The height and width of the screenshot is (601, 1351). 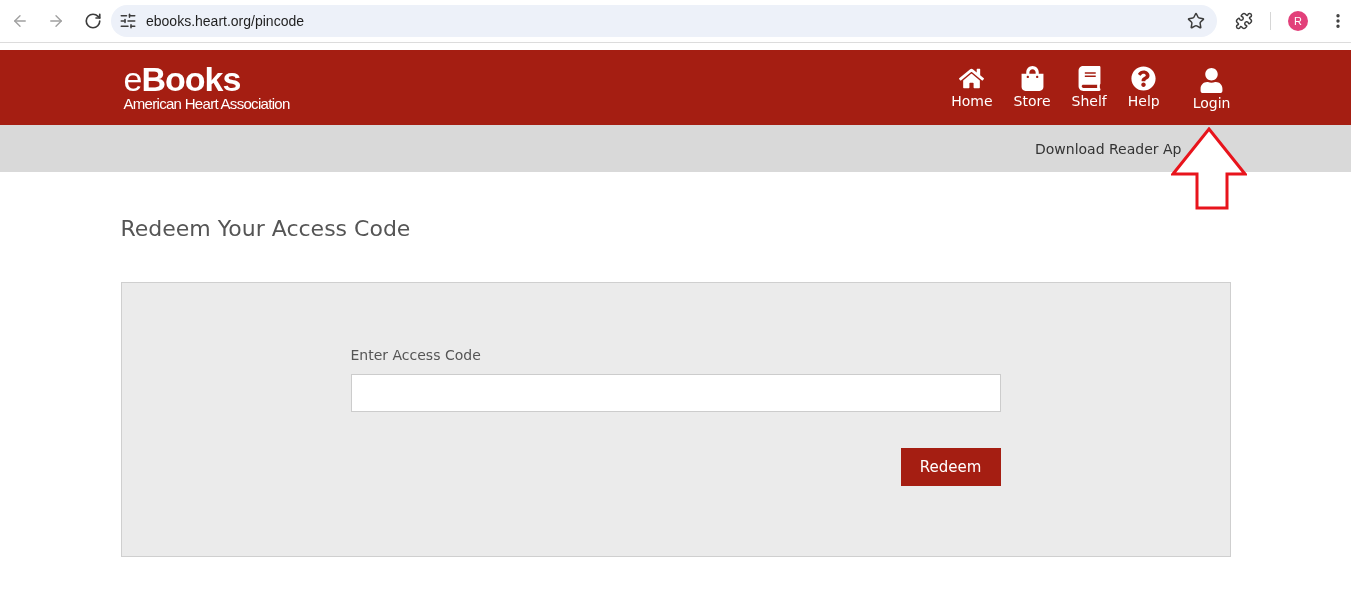 I want to click on shopping-bag-icon, so click(x=1032, y=78).